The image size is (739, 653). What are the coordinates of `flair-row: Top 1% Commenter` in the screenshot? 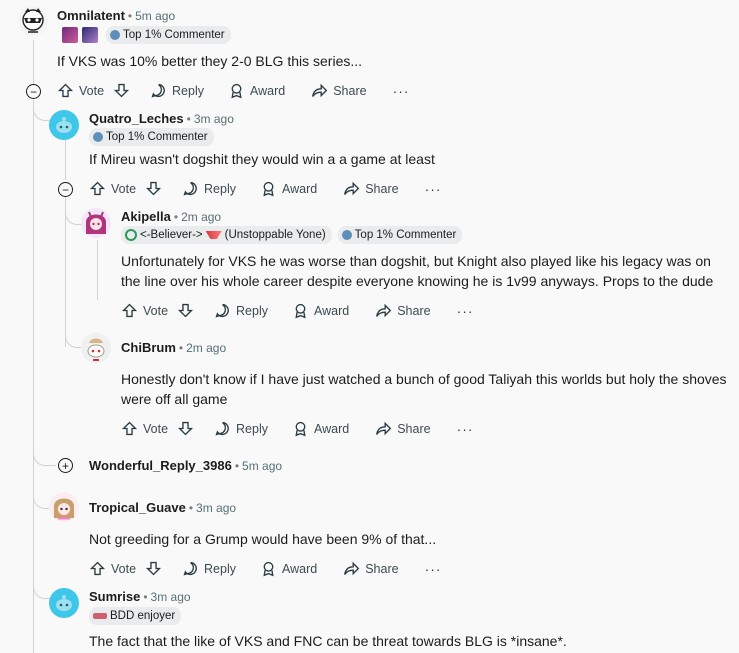 It's located at (151, 137).